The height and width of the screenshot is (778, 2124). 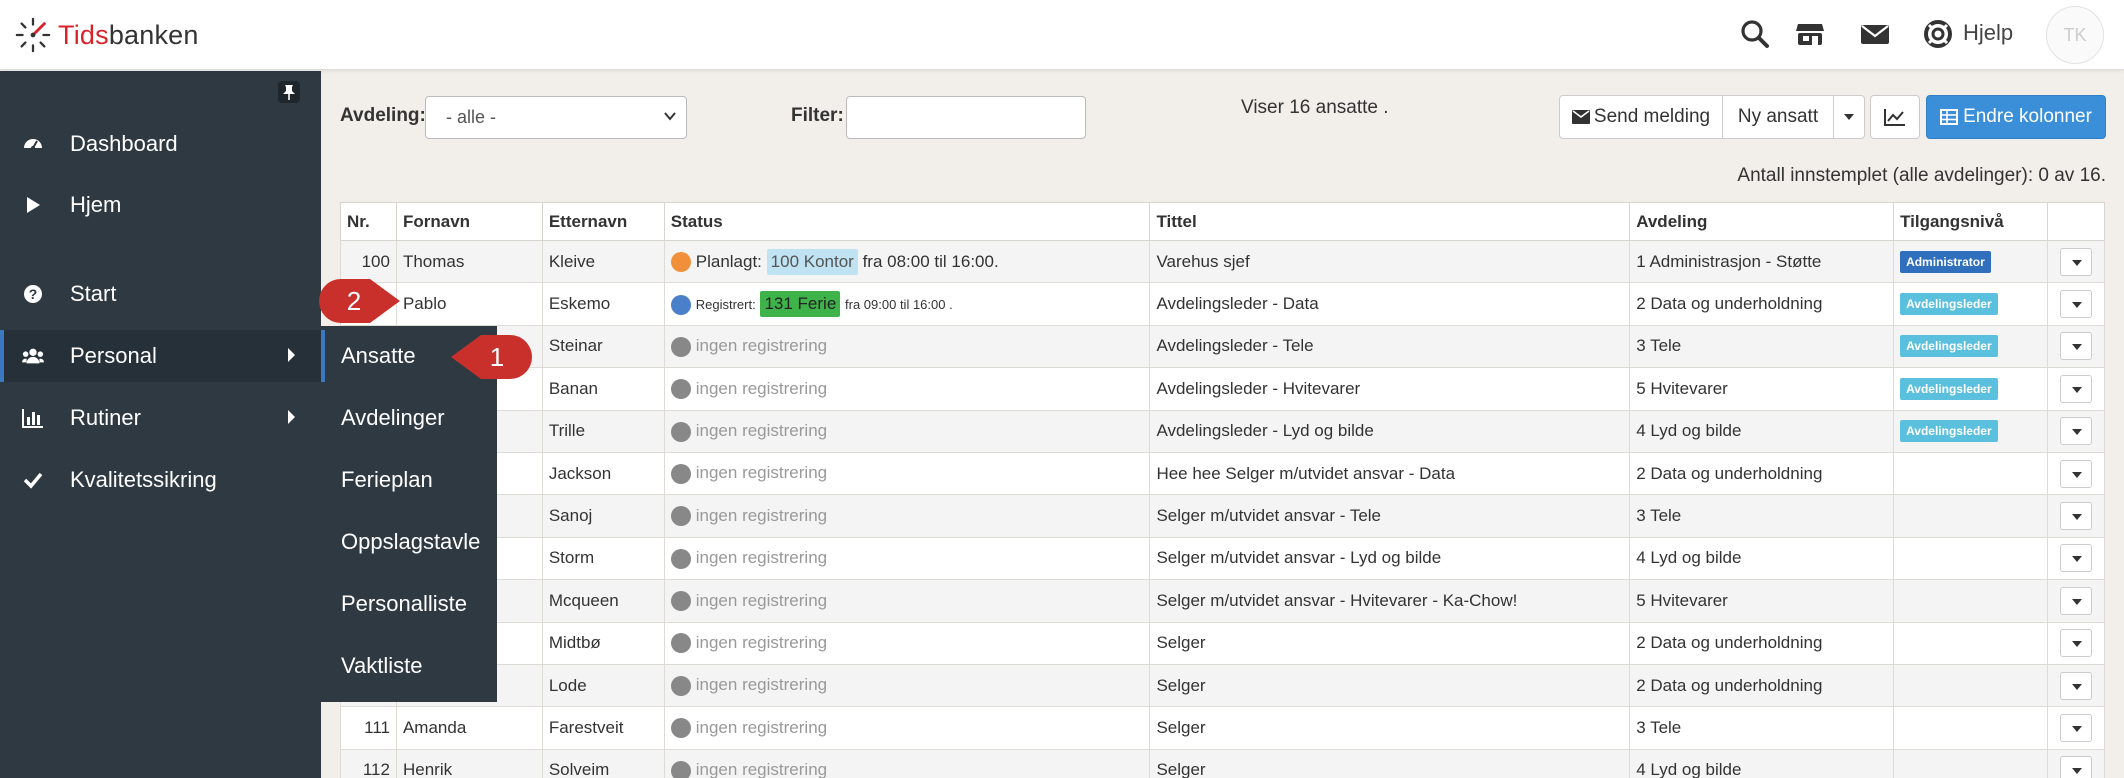 What do you see at coordinates (409, 480) in the screenshot?
I see `submenu-item-ferieplan: Ferieplan` at bounding box center [409, 480].